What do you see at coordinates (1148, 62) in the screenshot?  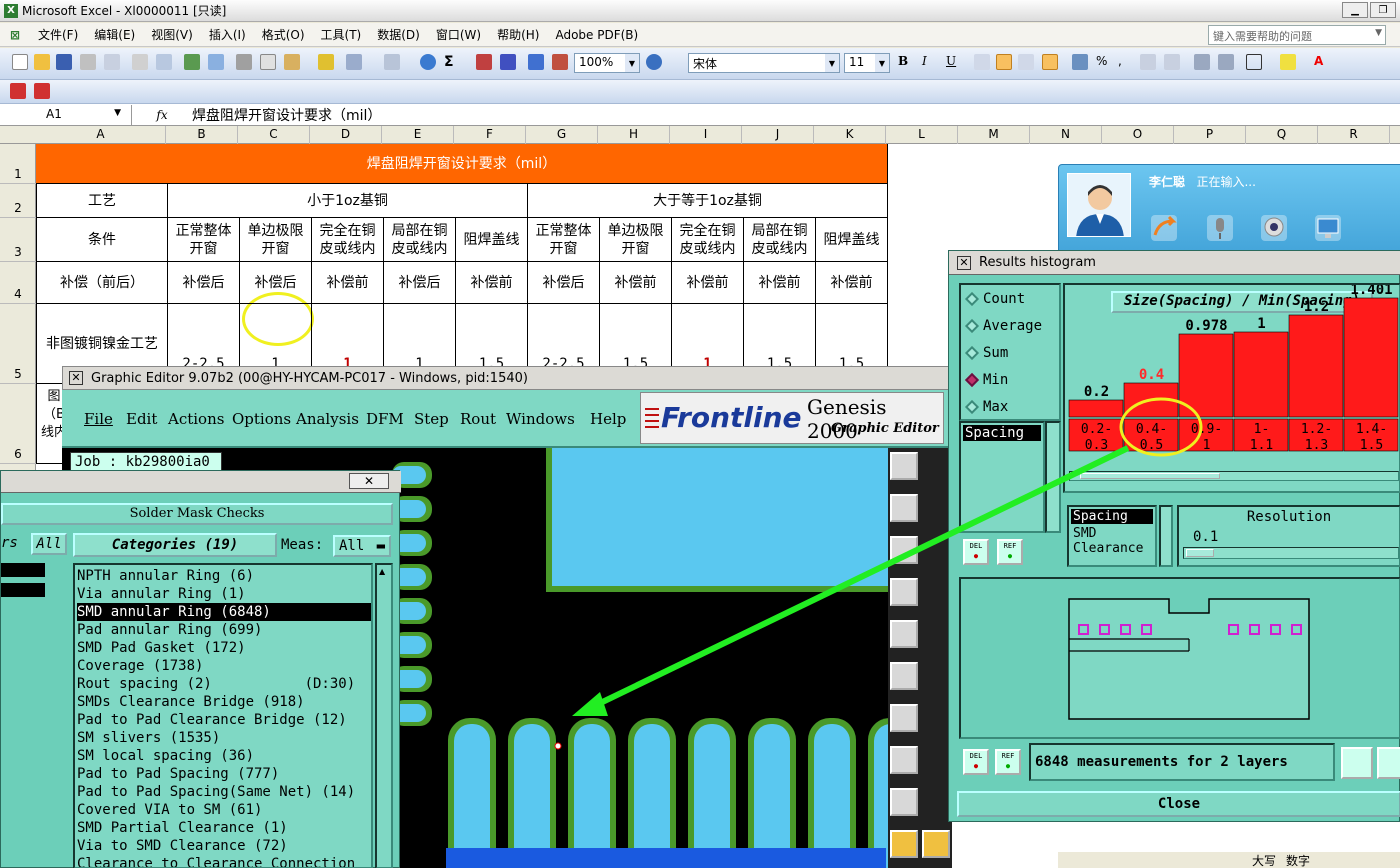 I see `increase-decimal-icon` at bounding box center [1148, 62].